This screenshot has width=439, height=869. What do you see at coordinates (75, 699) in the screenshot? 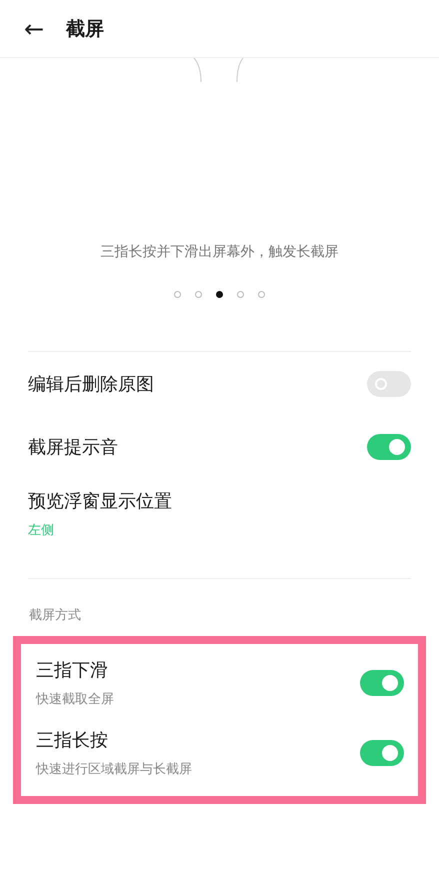
I see `setting-description: 快速截取全屏` at bounding box center [75, 699].